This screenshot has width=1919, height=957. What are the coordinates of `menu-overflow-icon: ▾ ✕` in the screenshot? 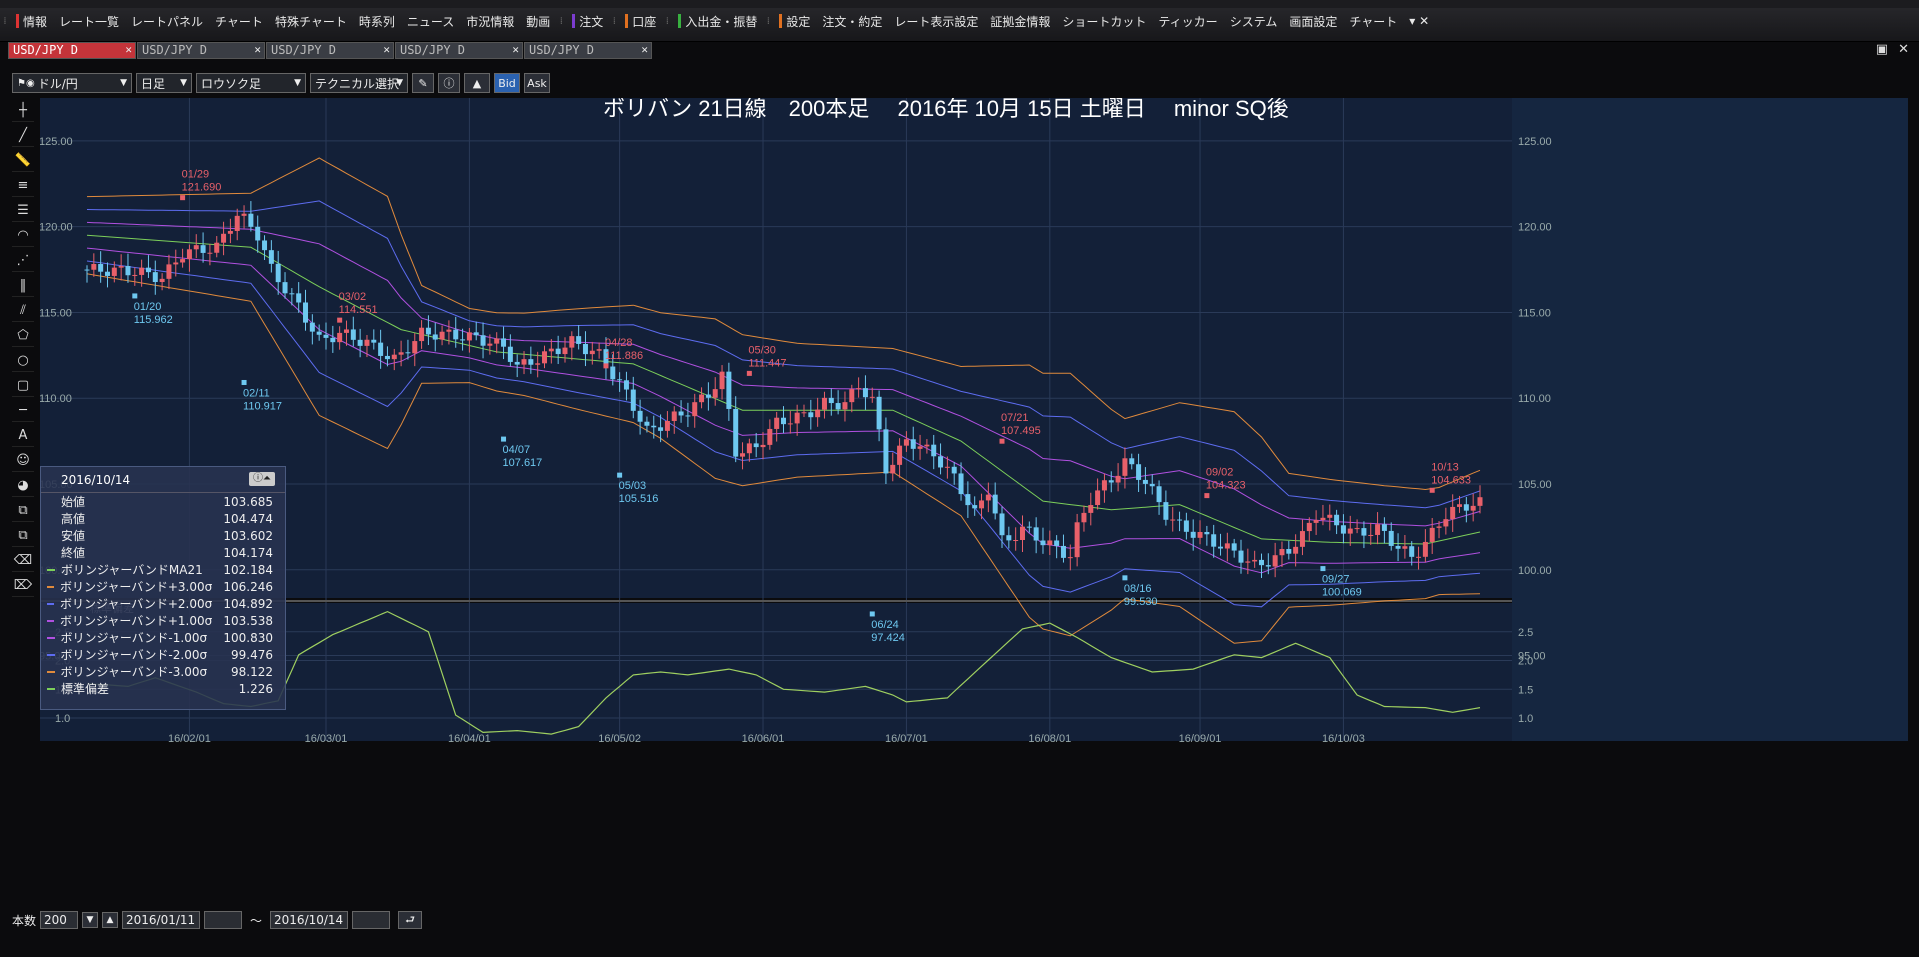 It's located at (1419, 21).